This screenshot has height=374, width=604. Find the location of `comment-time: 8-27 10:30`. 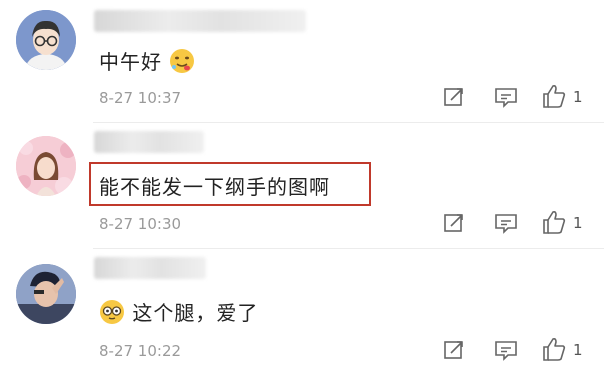

comment-time: 8-27 10:30 is located at coordinates (140, 224).